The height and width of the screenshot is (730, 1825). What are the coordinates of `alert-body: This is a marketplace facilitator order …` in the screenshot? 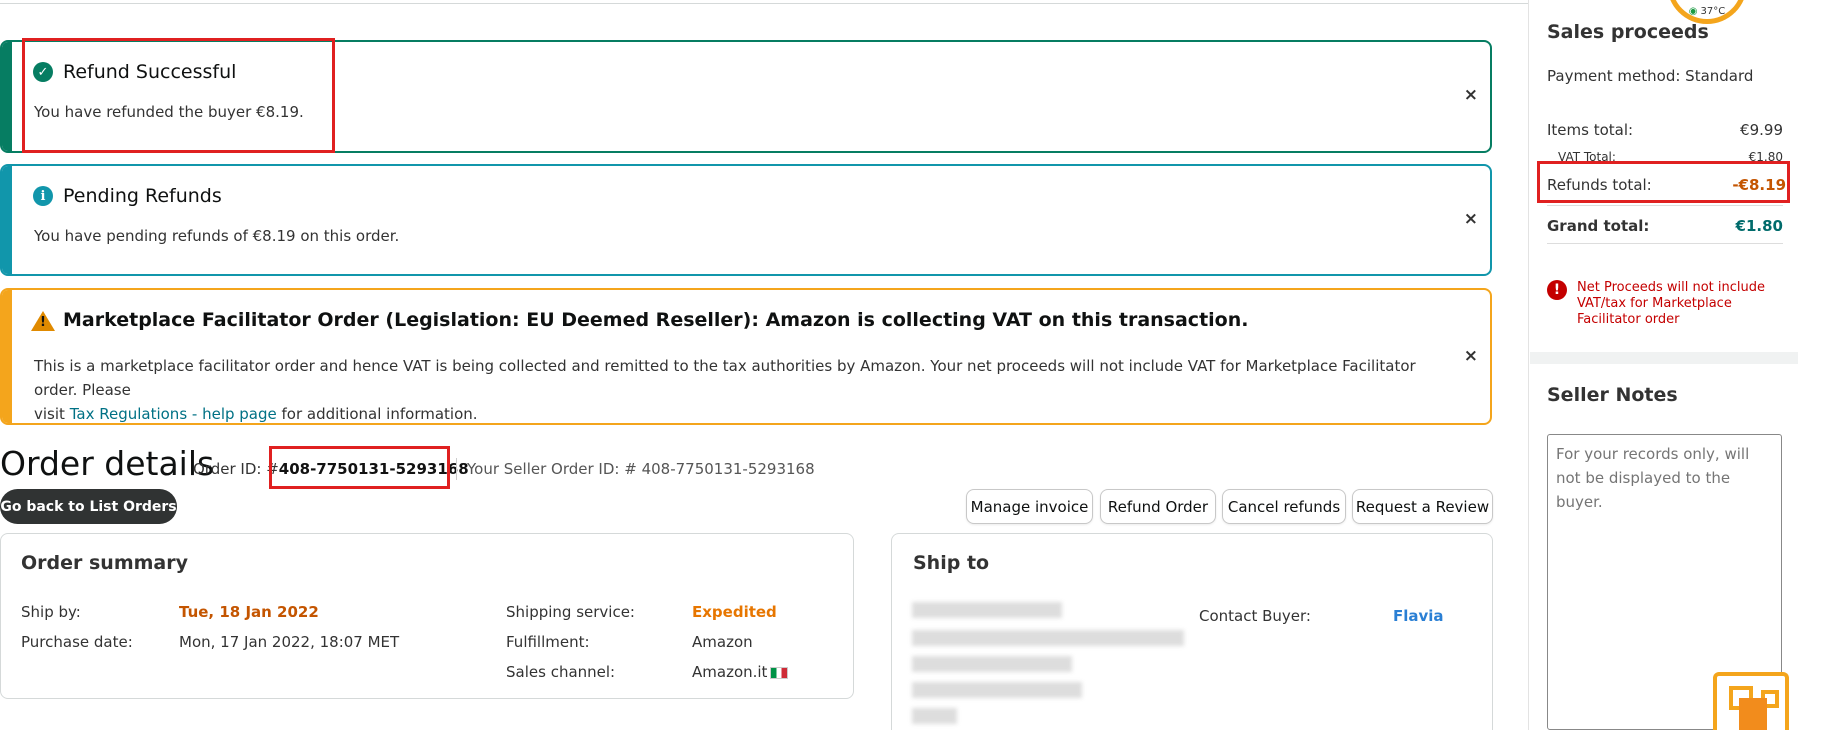 It's located at (725, 390).